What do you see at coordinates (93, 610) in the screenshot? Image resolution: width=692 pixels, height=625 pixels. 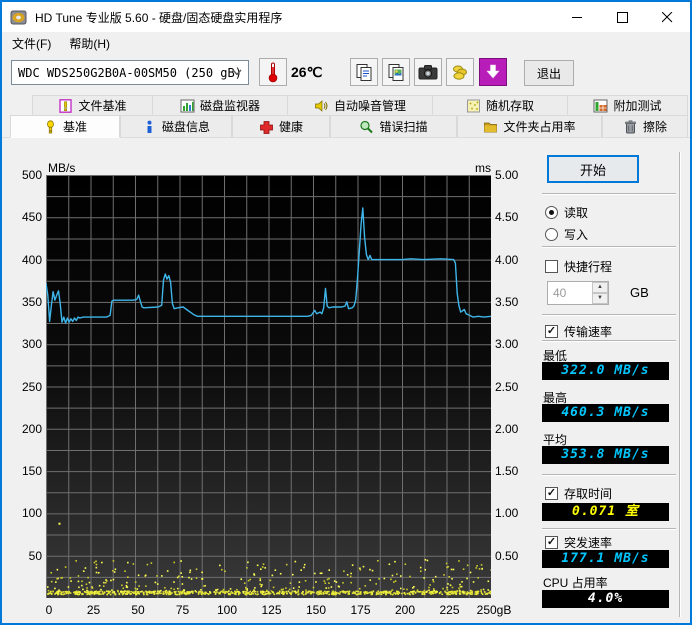 I see `x-tick: 25` at bounding box center [93, 610].